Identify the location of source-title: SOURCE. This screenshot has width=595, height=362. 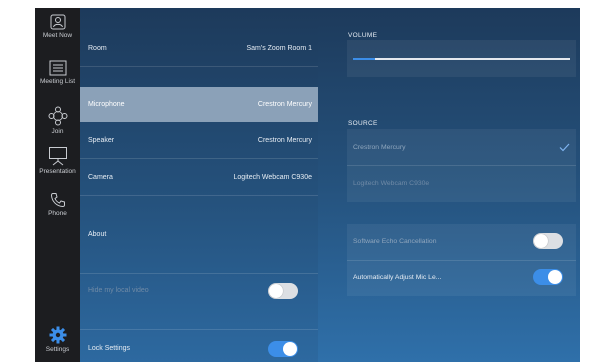
(363, 123).